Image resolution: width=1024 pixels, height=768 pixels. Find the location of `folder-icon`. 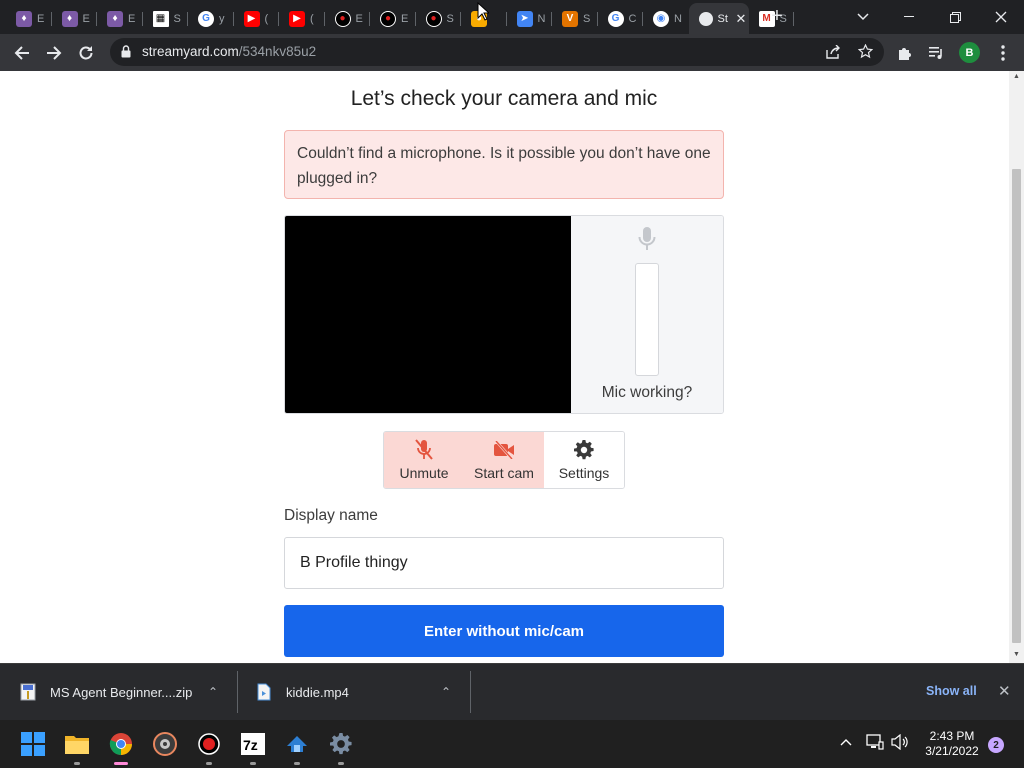

folder-icon is located at coordinates (77, 745).